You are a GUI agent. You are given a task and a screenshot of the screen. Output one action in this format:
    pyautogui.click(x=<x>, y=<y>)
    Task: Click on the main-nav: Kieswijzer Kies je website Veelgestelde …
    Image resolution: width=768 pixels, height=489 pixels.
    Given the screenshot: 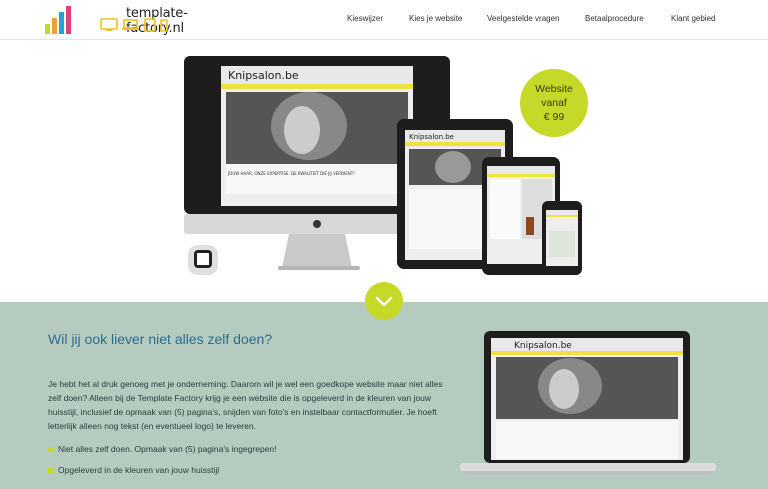 What is the action you would take?
    pyautogui.click(x=384, y=21)
    